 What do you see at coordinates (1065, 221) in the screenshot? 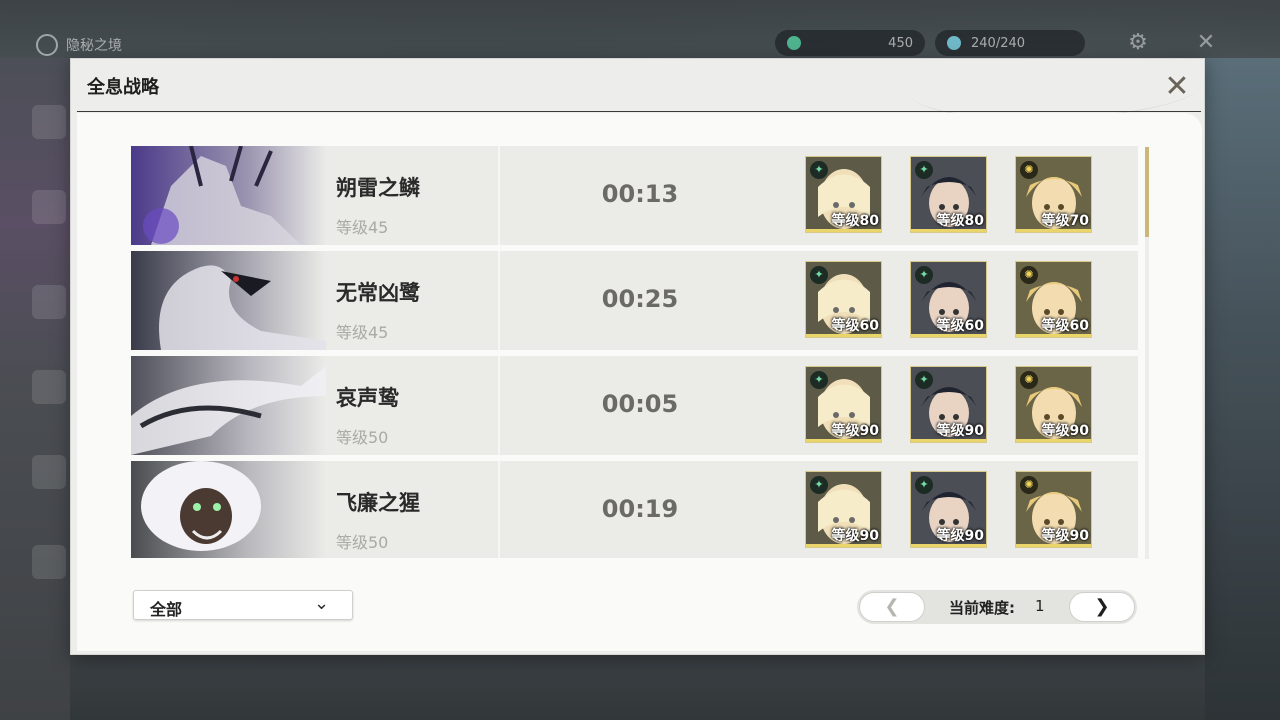
I see `team-member-level: 等级70` at bounding box center [1065, 221].